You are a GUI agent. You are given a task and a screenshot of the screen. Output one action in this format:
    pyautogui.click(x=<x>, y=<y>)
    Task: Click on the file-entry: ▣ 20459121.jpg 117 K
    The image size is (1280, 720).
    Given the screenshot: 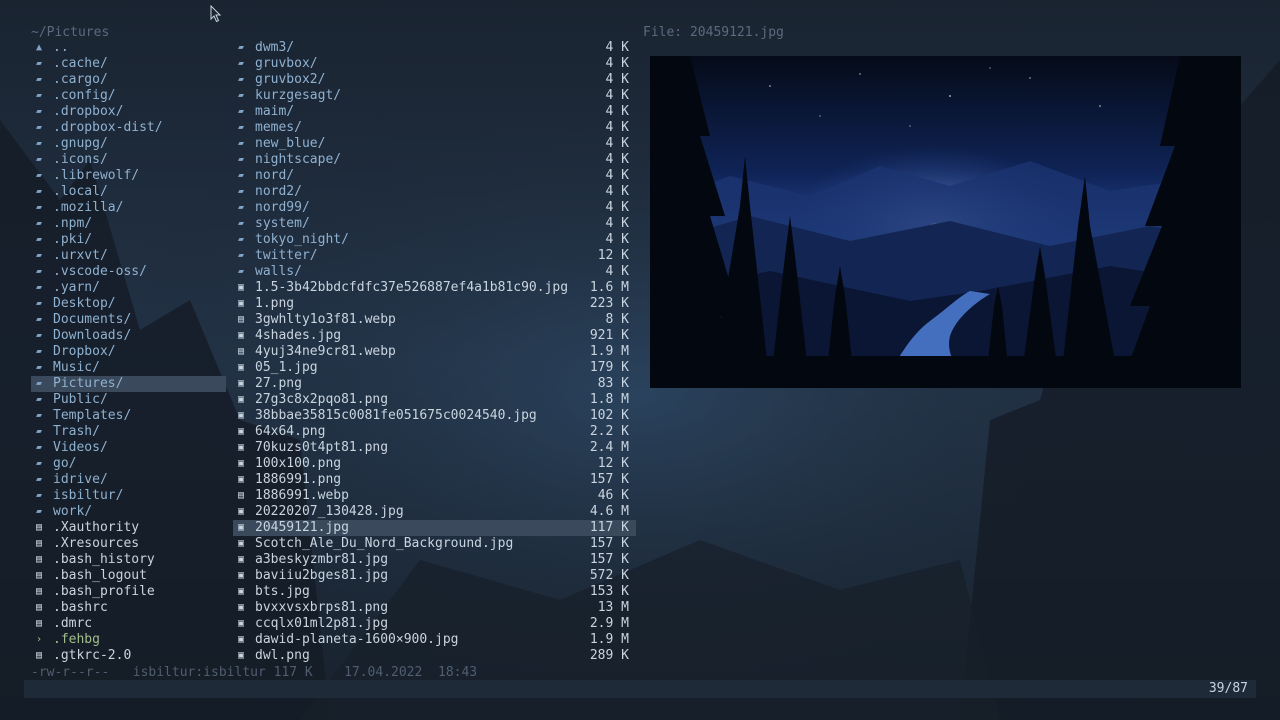 What is the action you would take?
    pyautogui.click(x=434, y=528)
    